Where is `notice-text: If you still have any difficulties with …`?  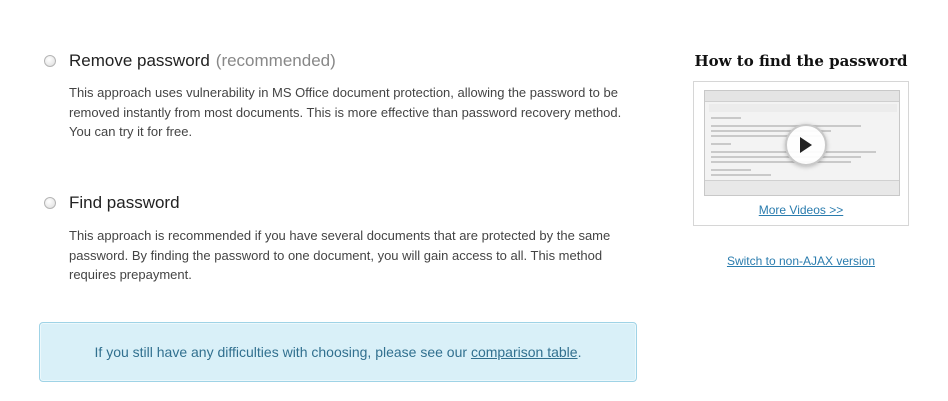
notice-text: If you still have any difficulties with … is located at coordinates (282, 352).